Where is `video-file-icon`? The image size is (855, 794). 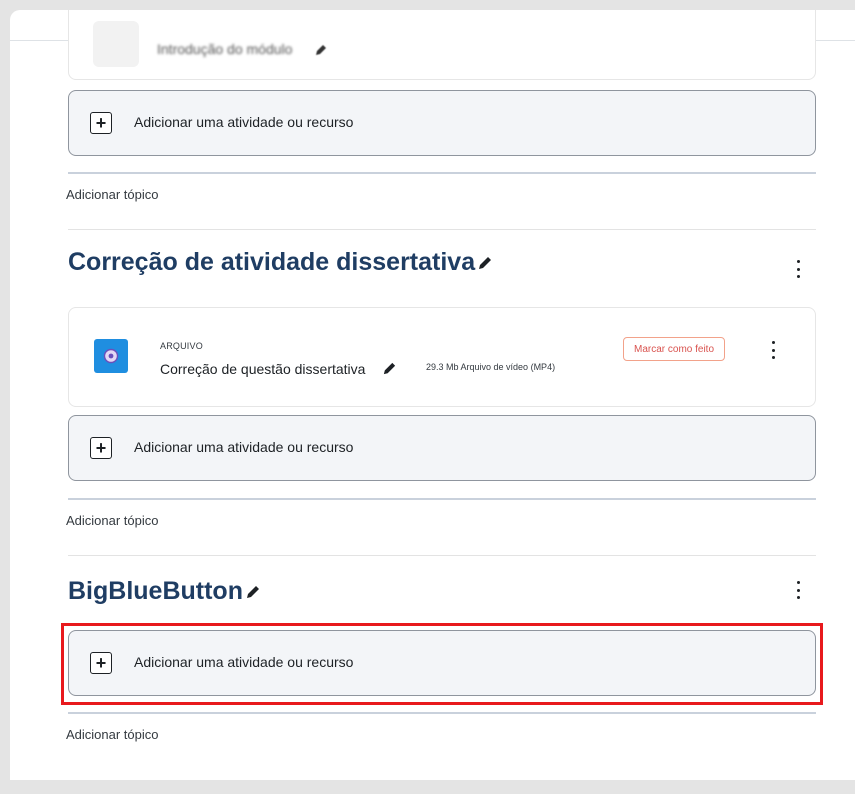
video-file-icon is located at coordinates (111, 356).